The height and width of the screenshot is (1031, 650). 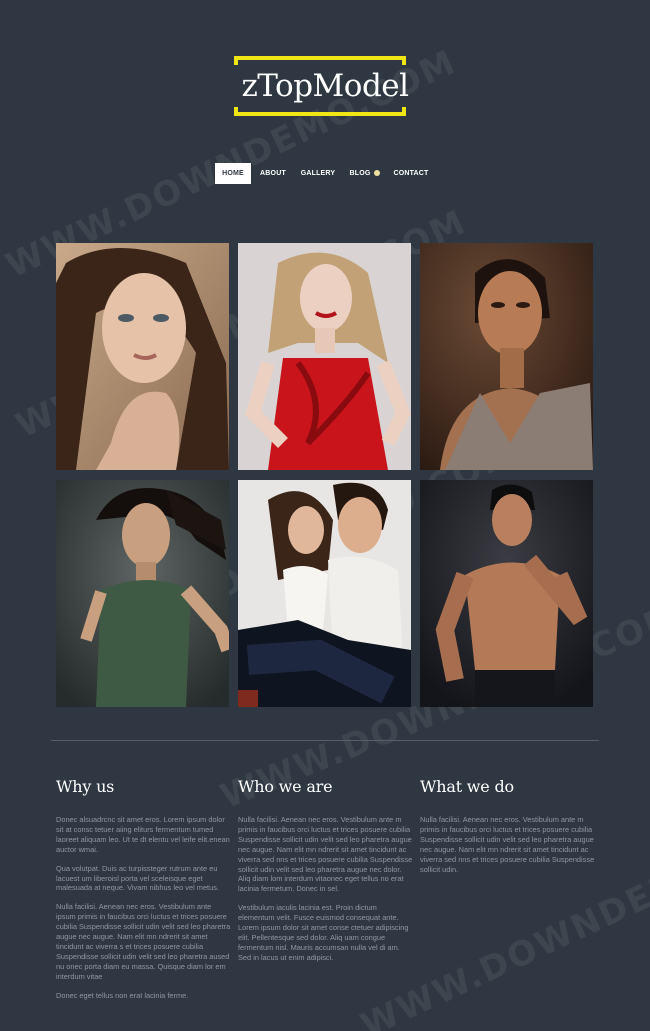 I want to click on column-title: Who we are, so click(x=285, y=786).